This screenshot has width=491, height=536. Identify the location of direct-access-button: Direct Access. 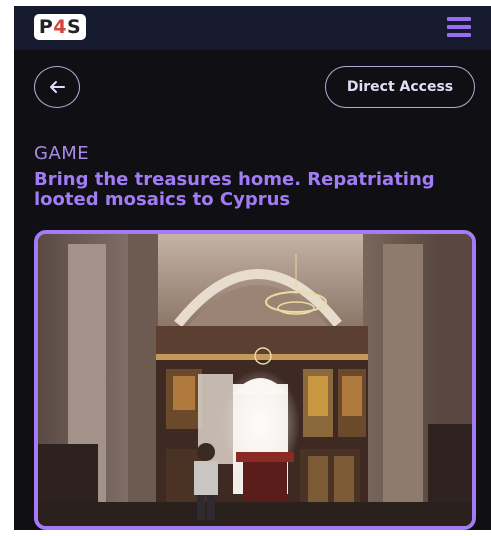
(400, 87).